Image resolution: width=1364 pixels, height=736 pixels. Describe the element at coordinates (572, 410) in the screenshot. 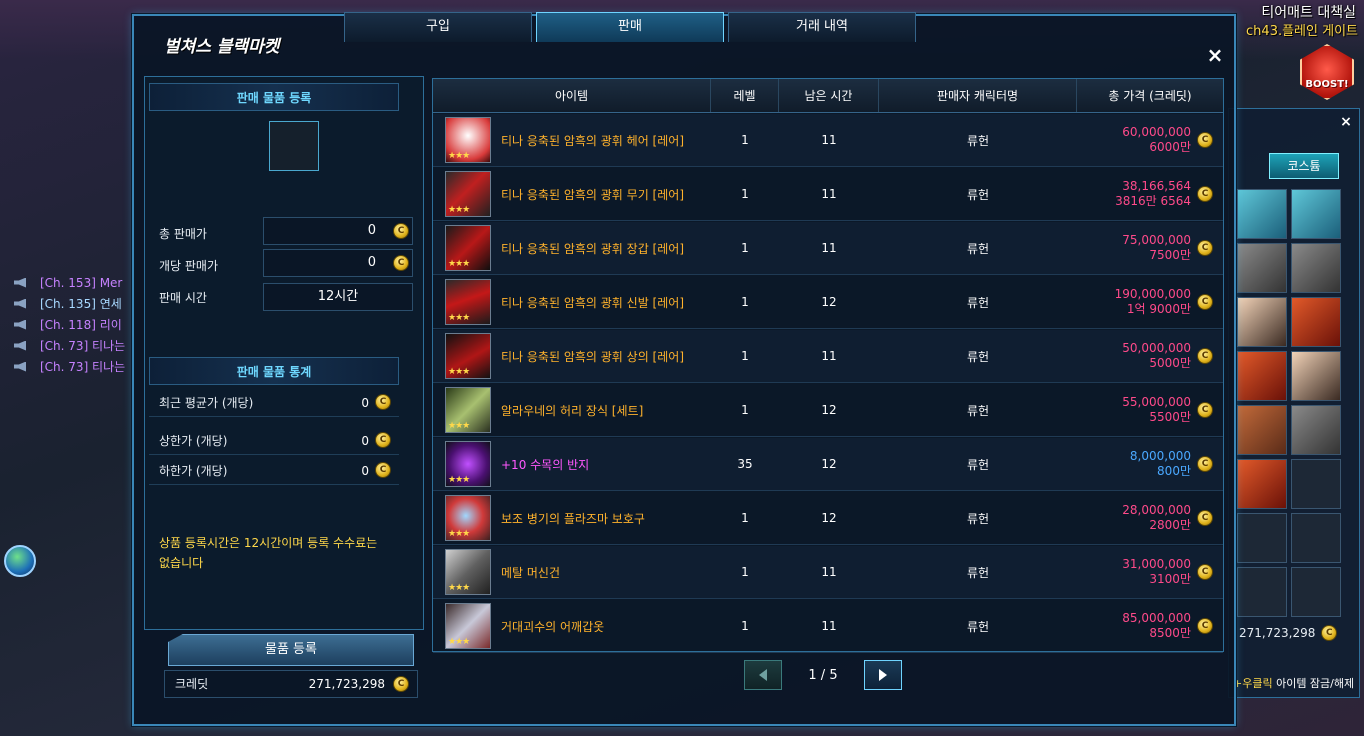

I see `item-cell: ★★★ 알라우네의 허리 장식 [세트]` at that location.